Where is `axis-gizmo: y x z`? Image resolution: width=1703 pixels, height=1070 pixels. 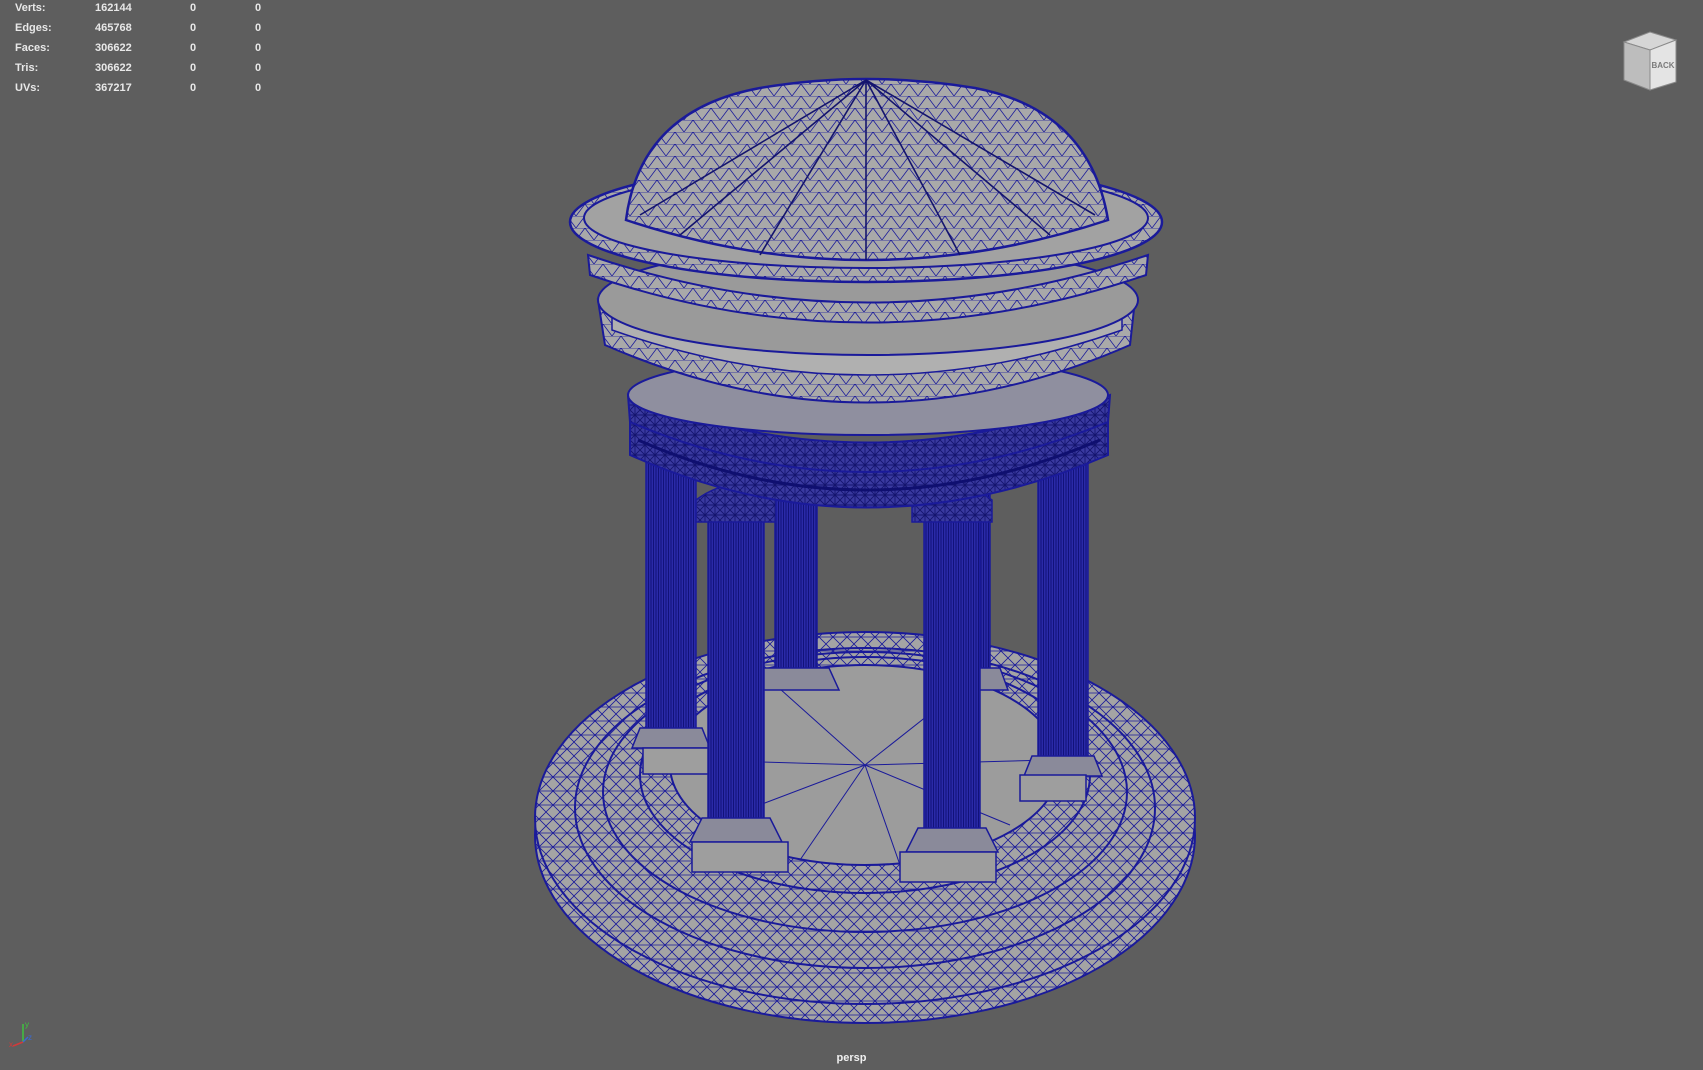
axis-gizmo: y x z is located at coordinates (20, 1034).